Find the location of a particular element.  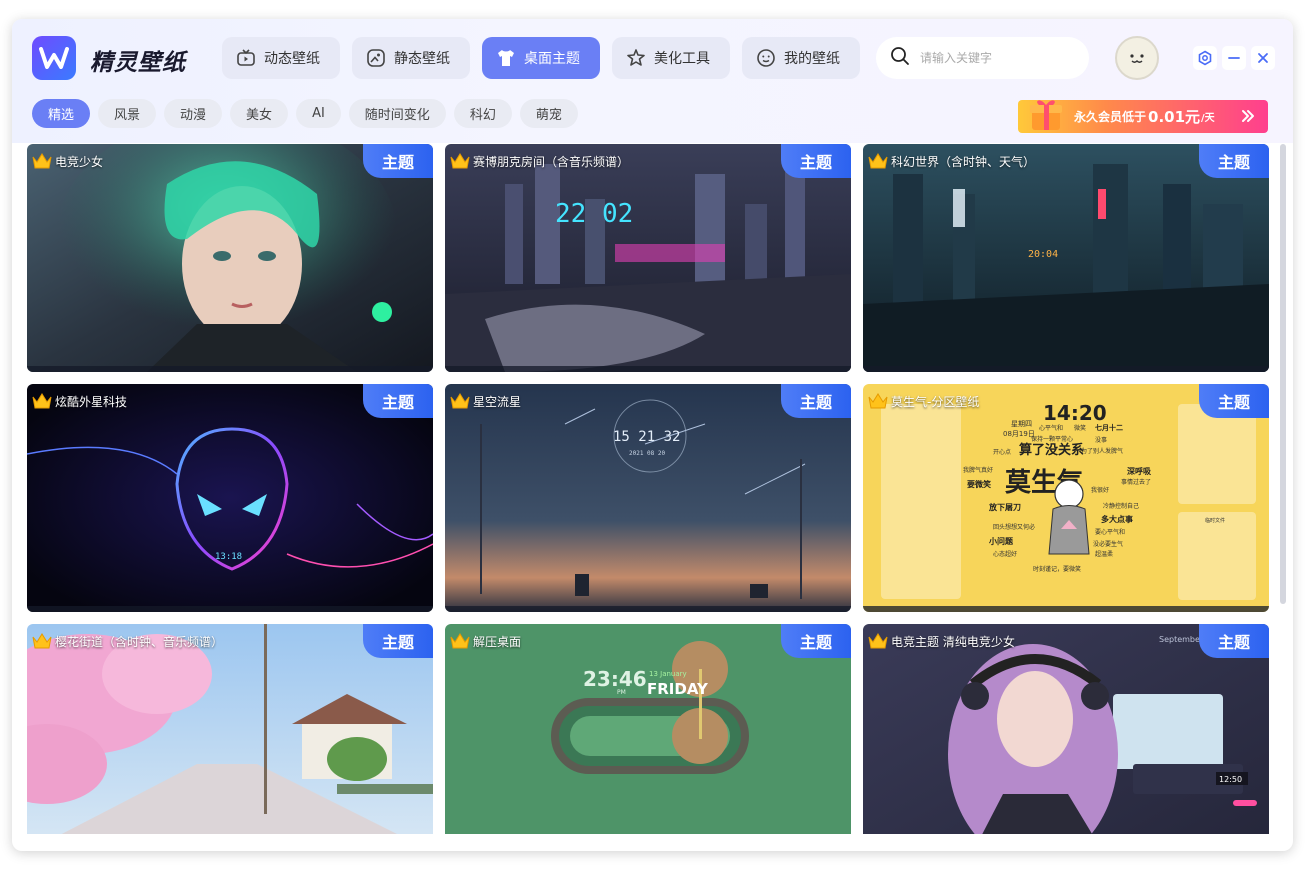

alien-clock: 13:18 is located at coordinates (228, 557).